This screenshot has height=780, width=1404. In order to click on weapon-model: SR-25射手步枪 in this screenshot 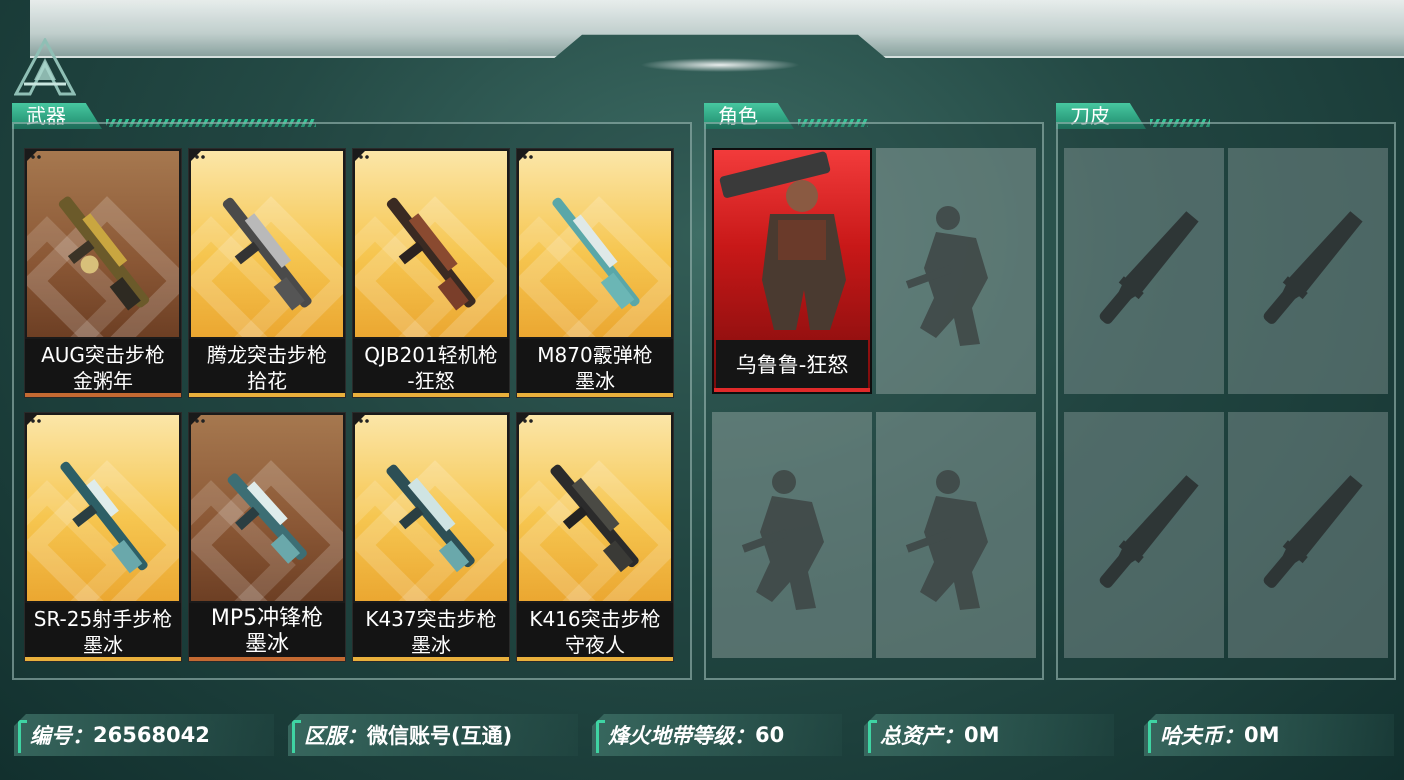, I will do `click(103, 619)`.